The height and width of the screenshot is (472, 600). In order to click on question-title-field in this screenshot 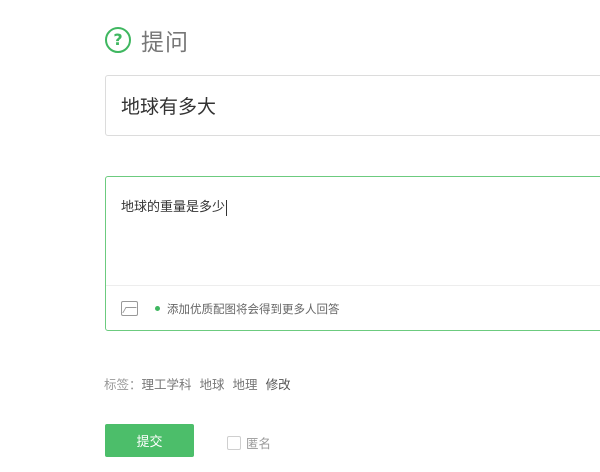, I will do `click(352, 105)`.